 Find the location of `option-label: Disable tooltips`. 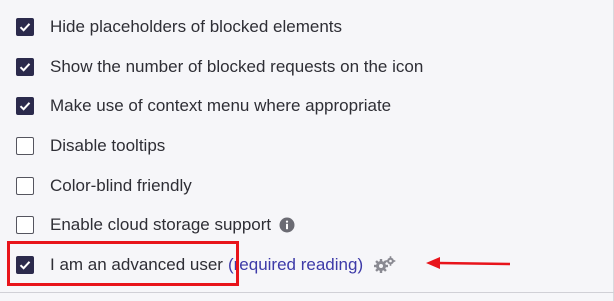

option-label: Disable tooltips is located at coordinates (108, 145).